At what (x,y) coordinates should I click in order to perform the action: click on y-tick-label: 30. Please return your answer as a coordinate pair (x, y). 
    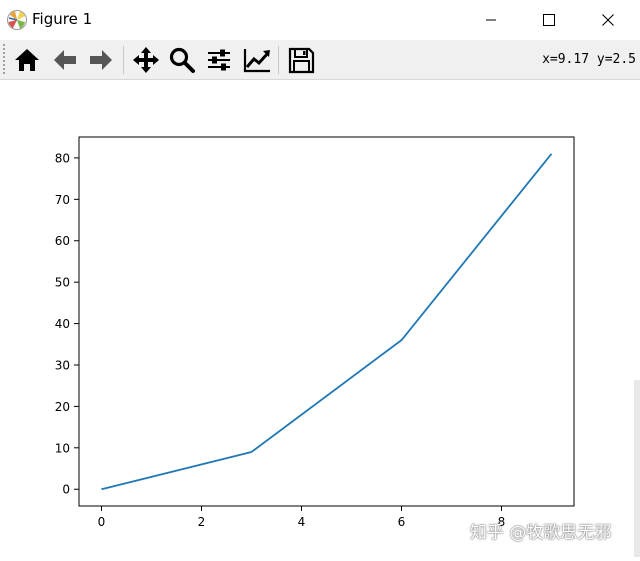
    Looking at the image, I should click on (62, 365).